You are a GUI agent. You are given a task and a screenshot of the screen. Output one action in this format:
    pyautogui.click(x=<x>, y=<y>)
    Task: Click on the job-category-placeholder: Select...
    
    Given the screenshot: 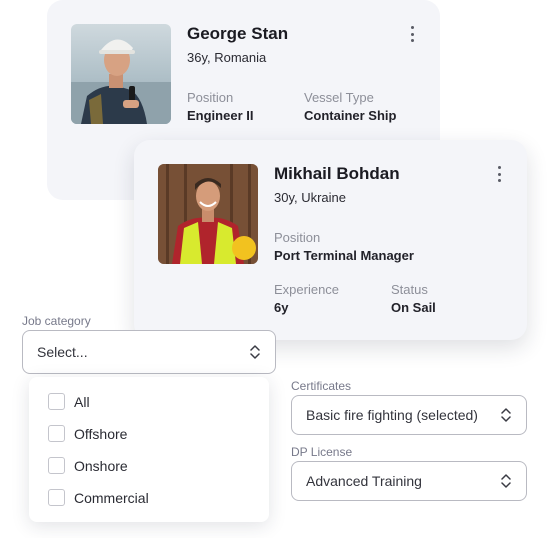 What is the action you would take?
    pyautogui.click(x=62, y=352)
    